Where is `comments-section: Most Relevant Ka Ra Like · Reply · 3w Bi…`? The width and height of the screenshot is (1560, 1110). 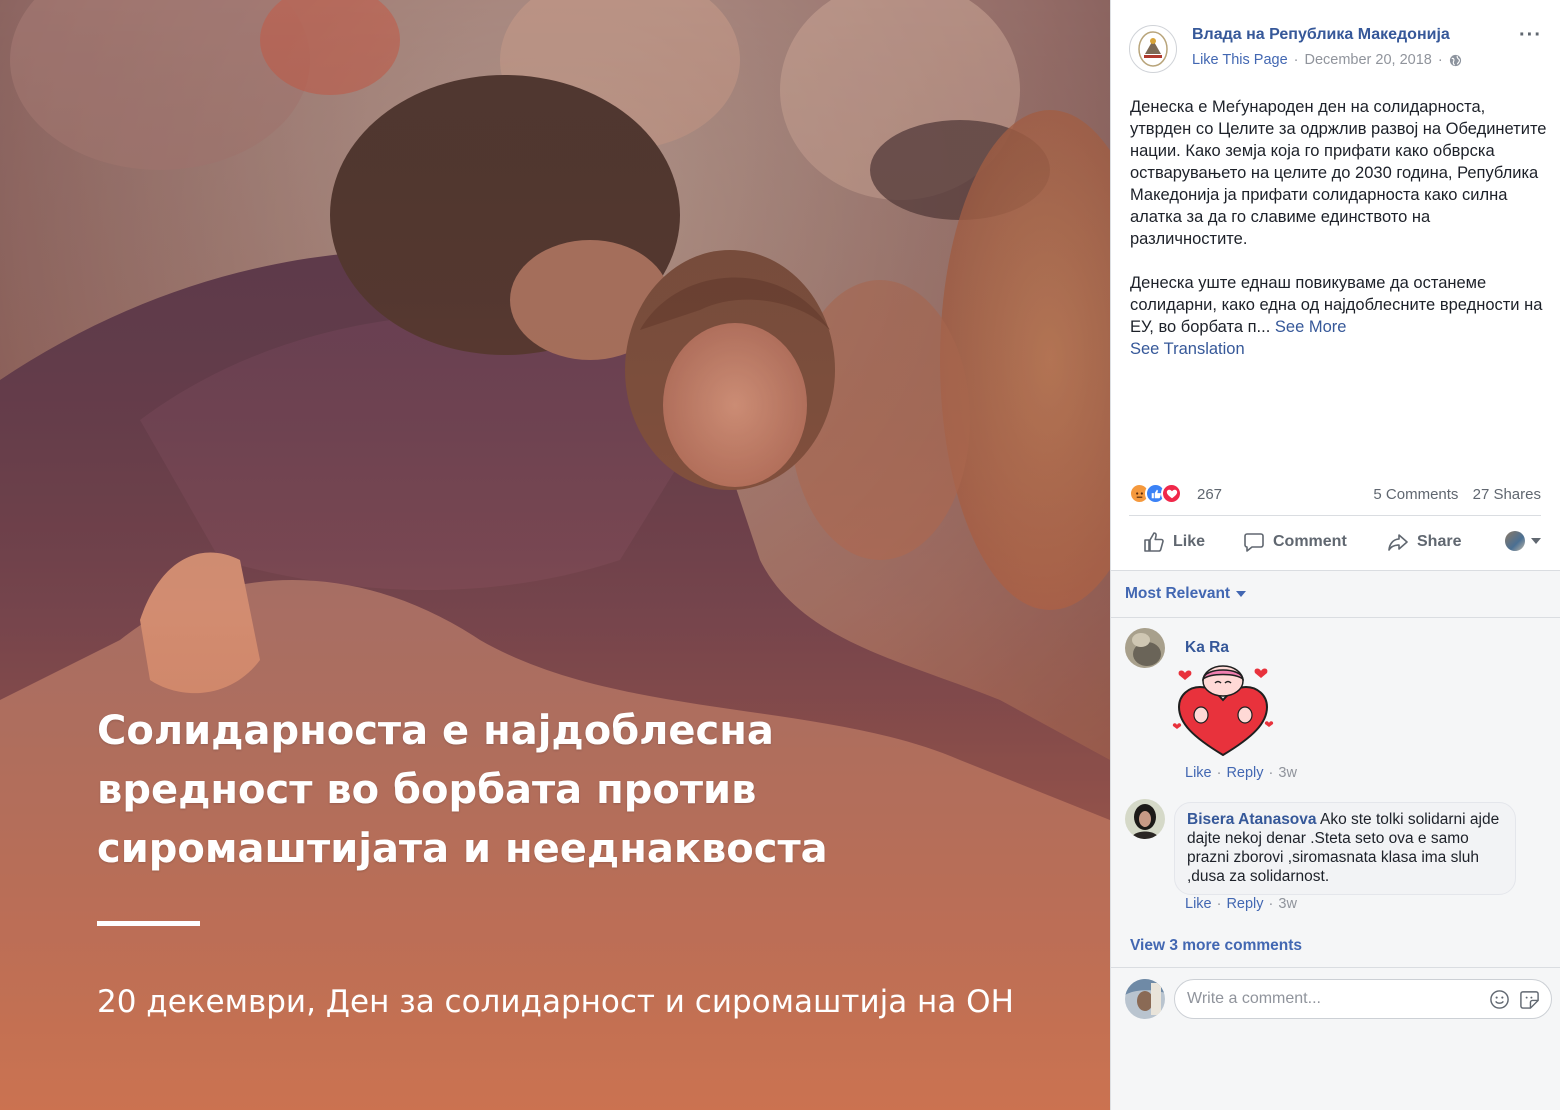 comments-section: Most Relevant Ka Ra Like · Reply · 3w Bi… is located at coordinates (1335, 840).